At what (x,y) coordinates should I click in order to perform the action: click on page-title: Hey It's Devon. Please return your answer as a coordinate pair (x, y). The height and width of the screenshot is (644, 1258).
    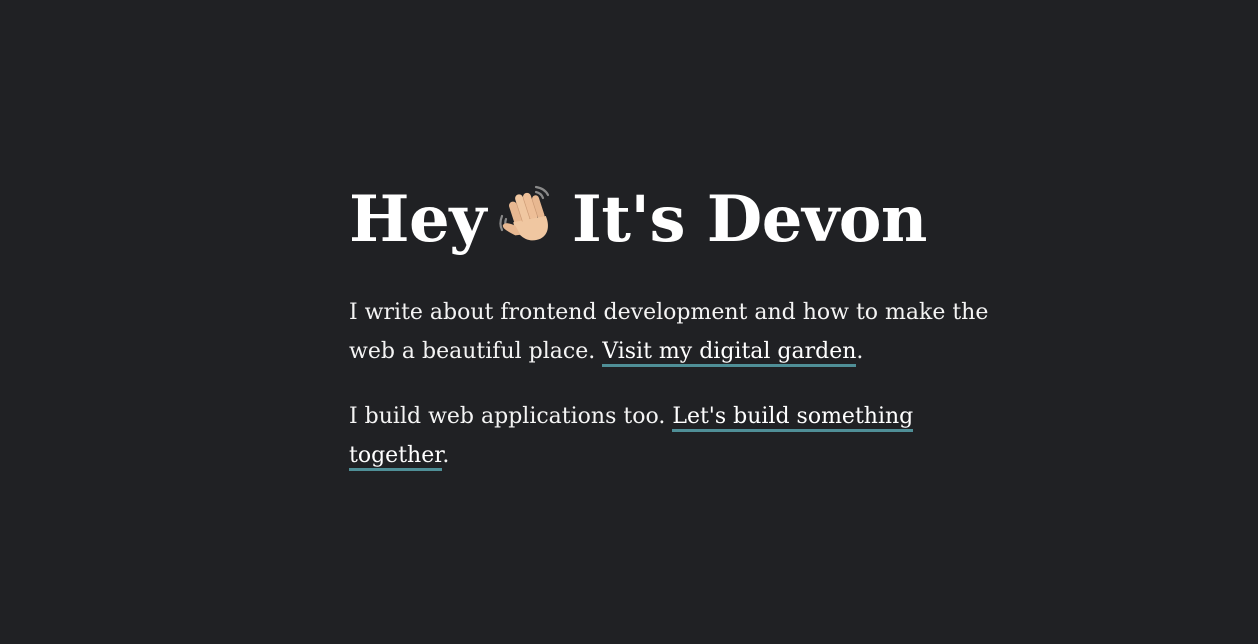
    Looking at the image, I should click on (679, 220).